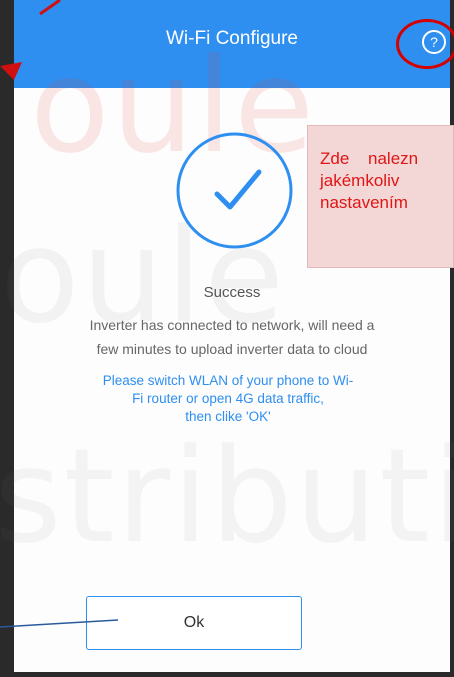 The width and height of the screenshot is (454, 677). I want to click on red-arrow-line, so click(50, 8).